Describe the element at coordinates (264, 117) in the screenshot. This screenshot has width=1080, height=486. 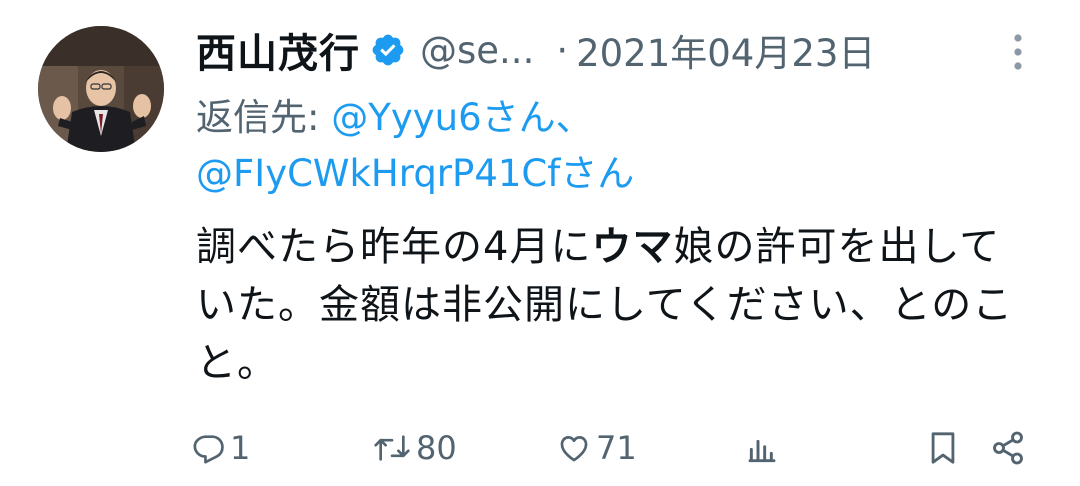
I see `replying-to-label: 返信先:` at that location.